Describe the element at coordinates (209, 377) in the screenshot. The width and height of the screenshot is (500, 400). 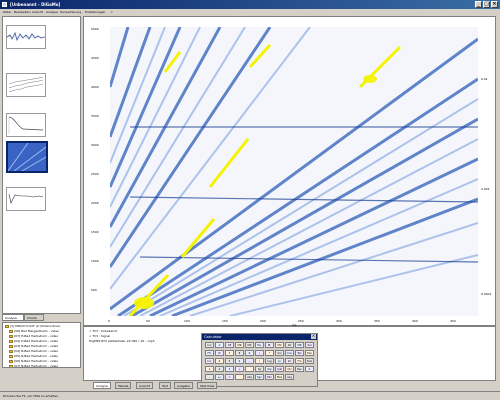
I see `calculator-key: ,` at that location.